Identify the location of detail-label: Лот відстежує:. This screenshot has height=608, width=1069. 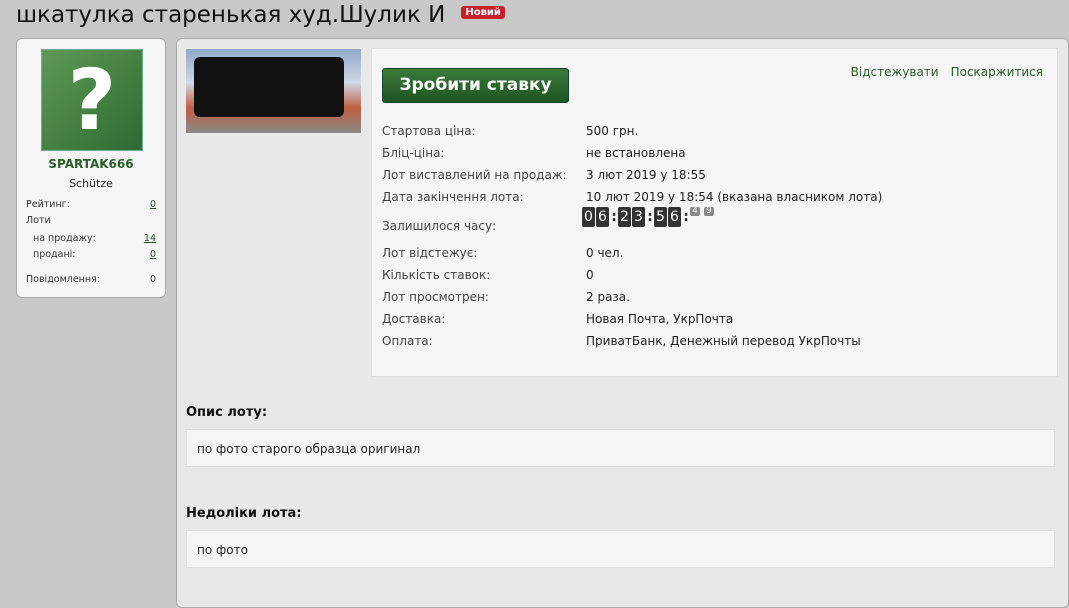
(430, 253).